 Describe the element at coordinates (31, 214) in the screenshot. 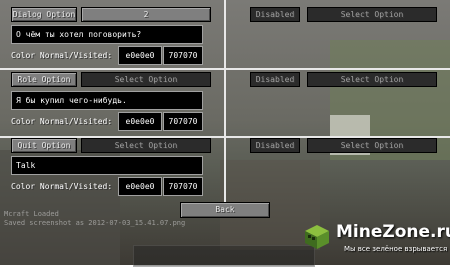

I see `chat-log-line: Mcraft Loaded` at that location.